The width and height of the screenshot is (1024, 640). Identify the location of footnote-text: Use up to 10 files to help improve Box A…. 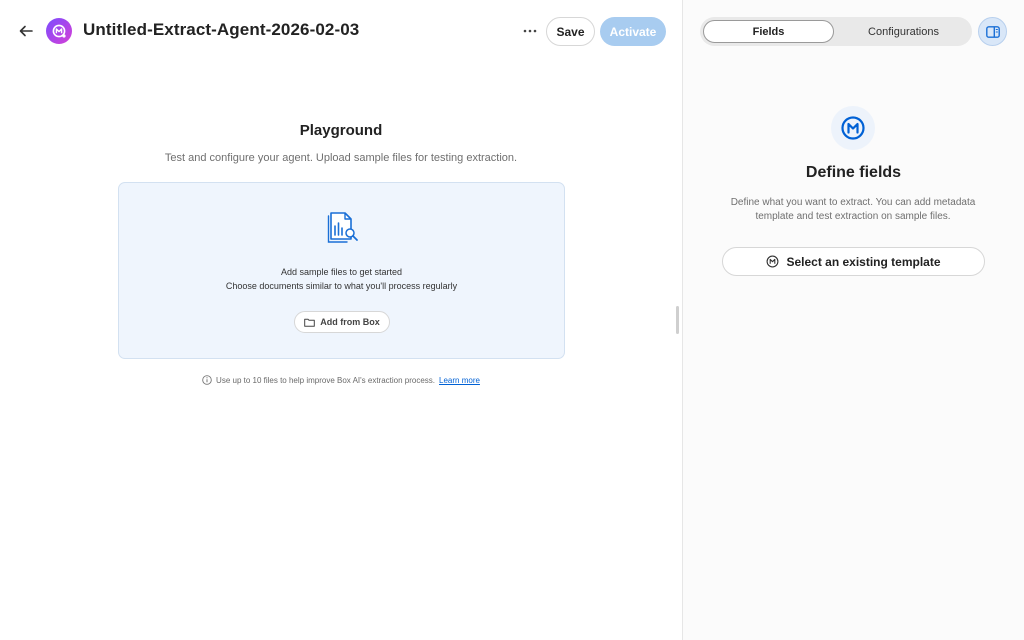
(326, 380).